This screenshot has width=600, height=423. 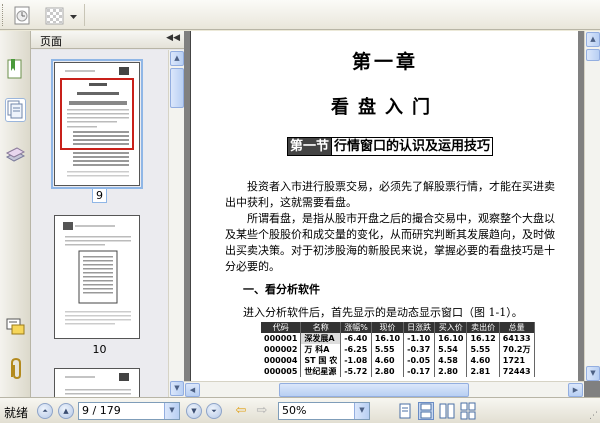 What do you see at coordinates (385, 107) in the screenshot?
I see `chapter-heading: 看盘入门` at bounding box center [385, 107].